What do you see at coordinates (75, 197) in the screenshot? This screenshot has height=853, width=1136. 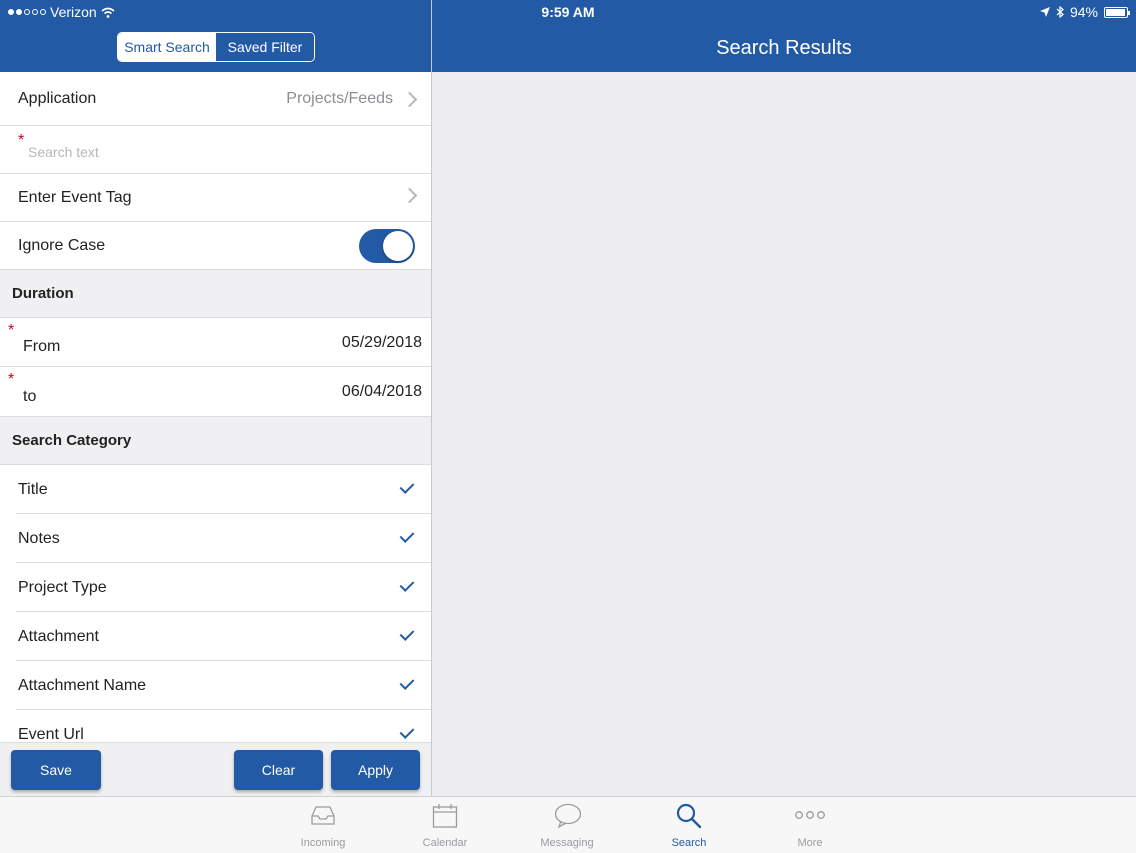 I see `event-tag-label: Enter Event Tag` at bounding box center [75, 197].